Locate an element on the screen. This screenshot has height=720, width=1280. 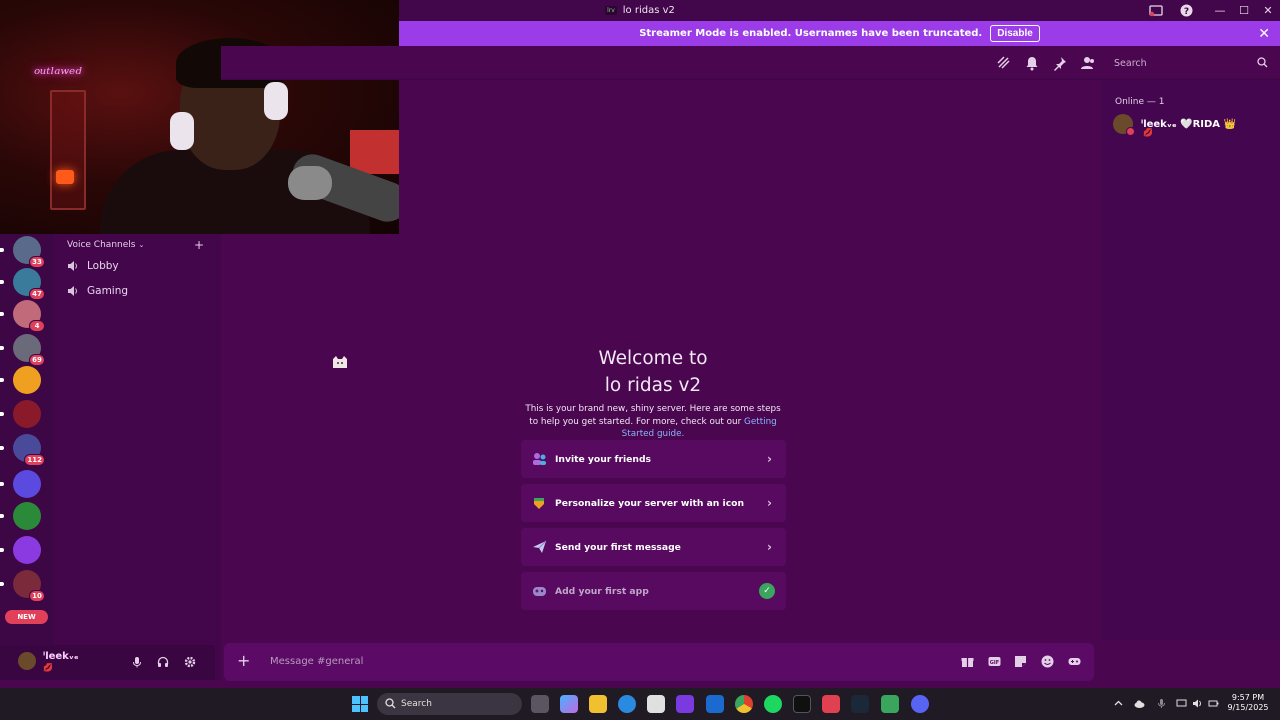
microphone-head is located at coordinates (310, 183).